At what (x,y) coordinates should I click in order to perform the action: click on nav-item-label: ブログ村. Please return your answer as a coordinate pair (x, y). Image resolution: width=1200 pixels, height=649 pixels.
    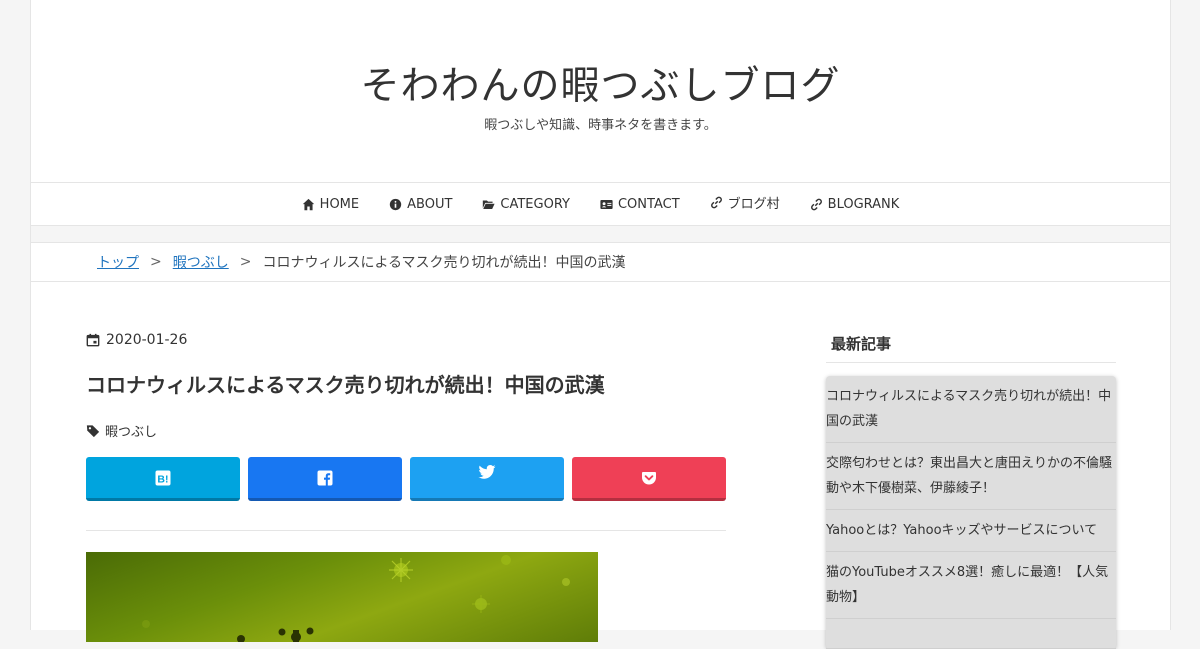
    Looking at the image, I should click on (753, 204).